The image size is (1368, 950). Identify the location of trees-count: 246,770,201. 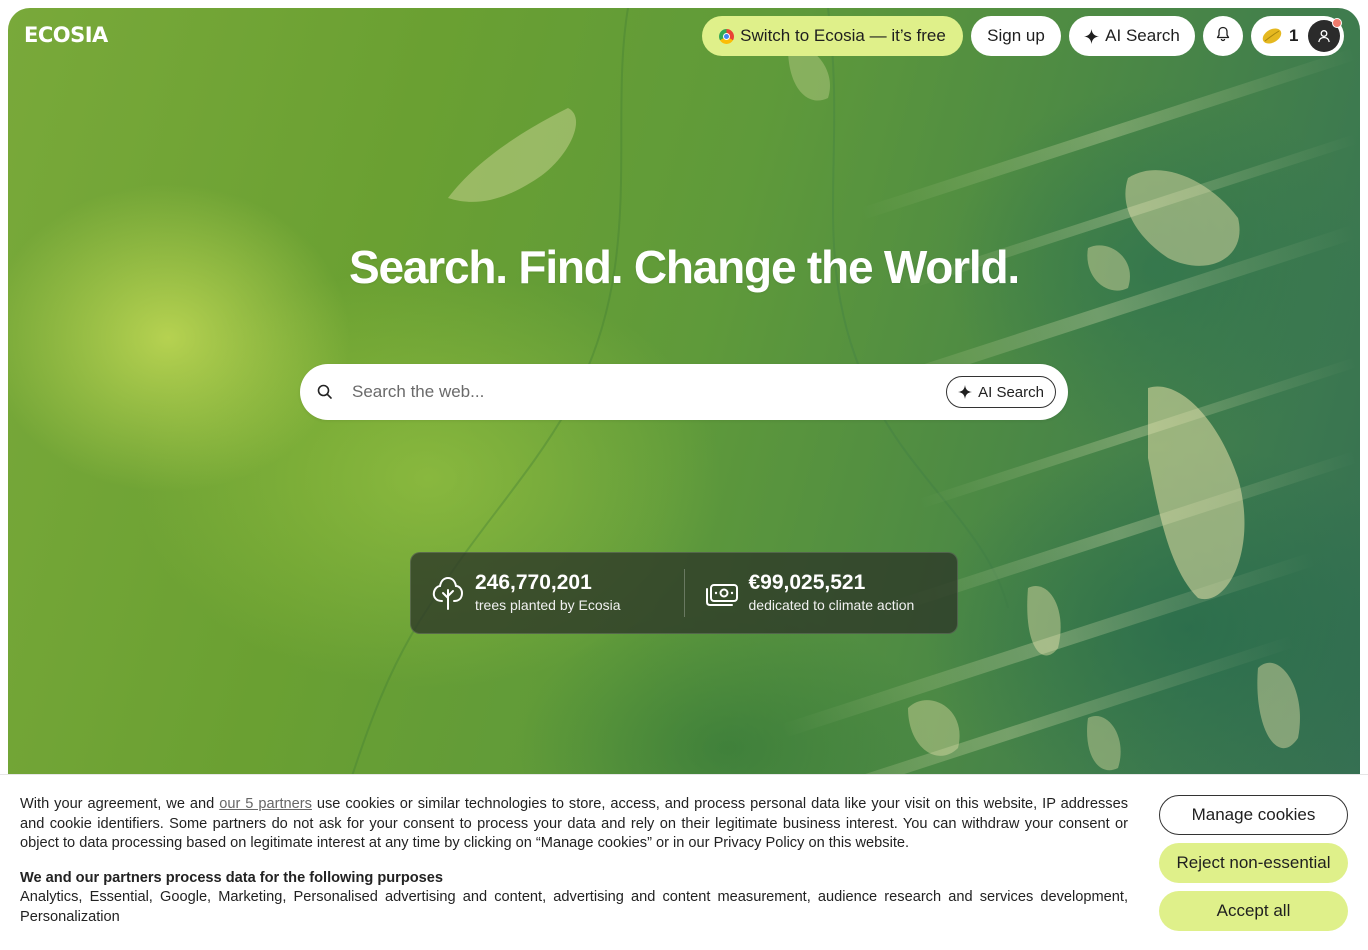
(533, 582).